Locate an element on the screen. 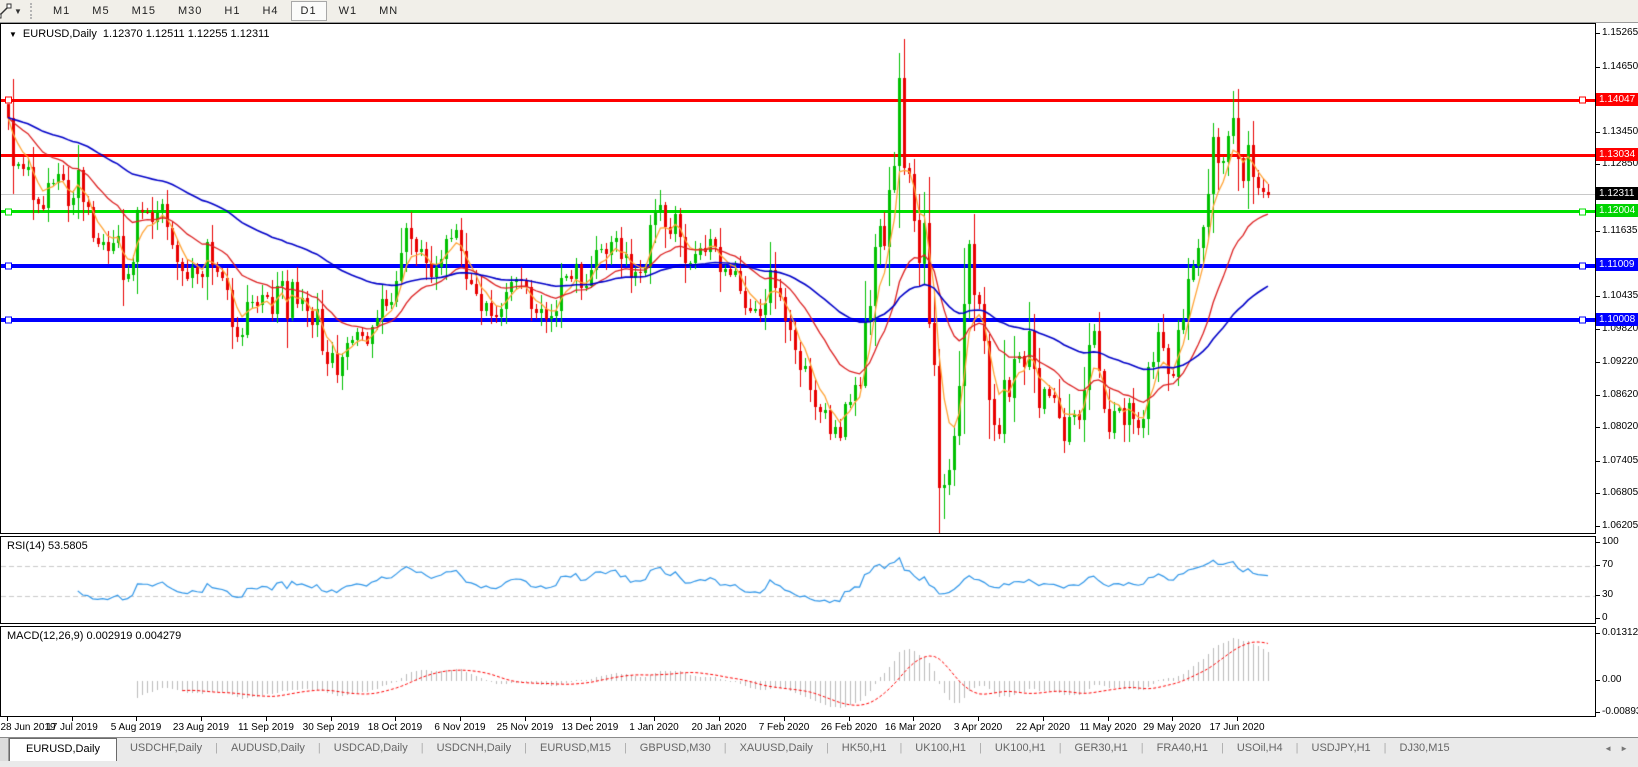 The height and width of the screenshot is (767, 1638). tab-scroll-left-icon: ◄ is located at coordinates (1608, 748).